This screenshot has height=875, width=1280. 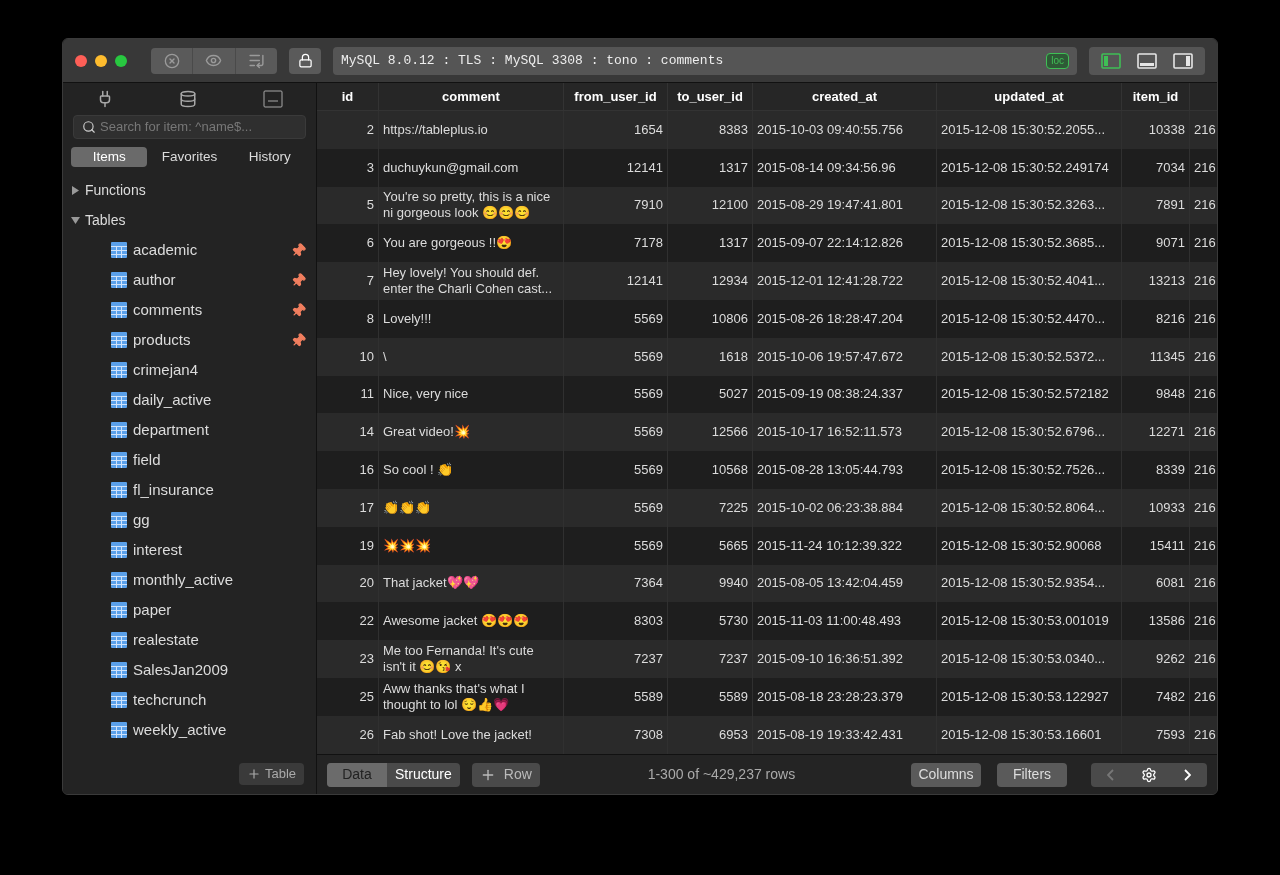 I want to click on table-row: 7 Hey lovely! You should def. enter the Charli Cohen cast... 12141 12934 2015-12-01 12:41:28.722 2015-12-08 15:30:52.4041... 13213 216, so click(x=767, y=281).